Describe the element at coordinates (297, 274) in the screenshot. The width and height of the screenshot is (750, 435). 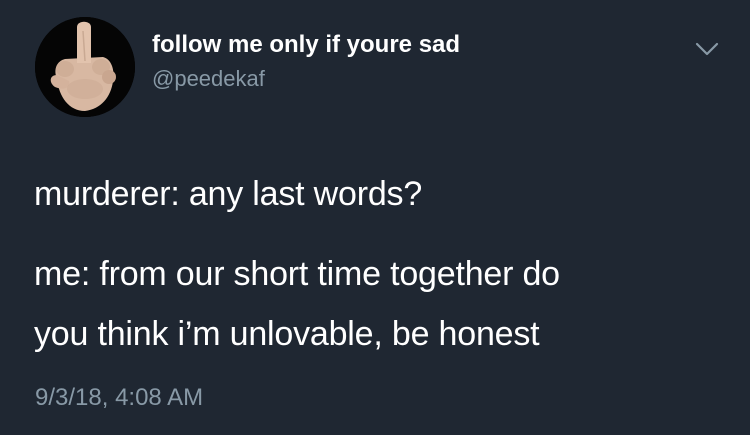
I see `tweet-text-line: me: from our short time together do` at that location.